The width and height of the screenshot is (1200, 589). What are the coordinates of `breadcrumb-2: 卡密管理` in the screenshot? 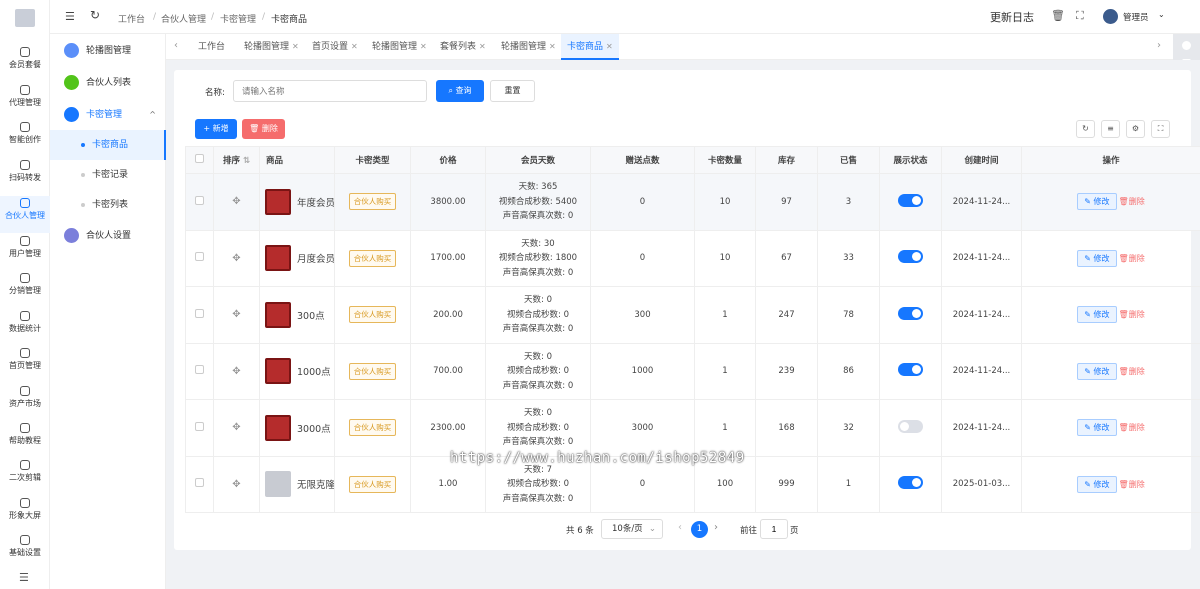 It's located at (238, 18).